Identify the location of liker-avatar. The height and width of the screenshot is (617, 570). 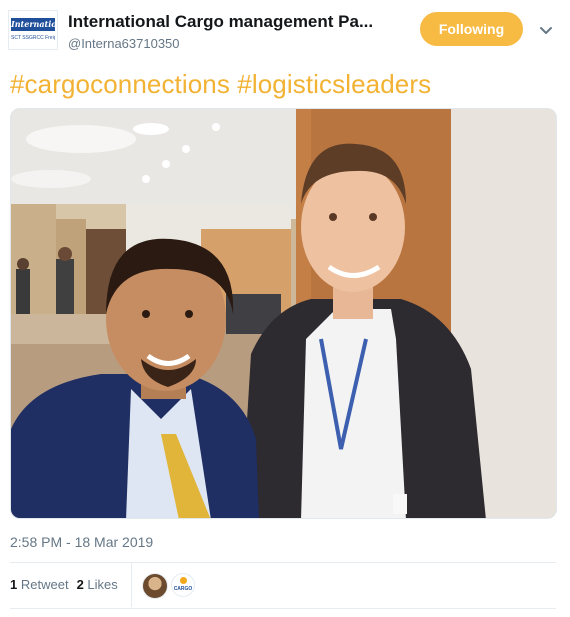
(155, 586).